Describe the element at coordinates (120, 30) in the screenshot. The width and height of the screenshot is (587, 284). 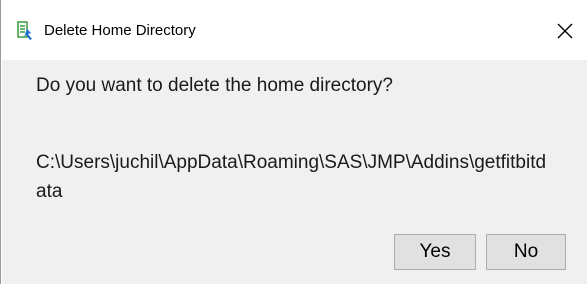
I see `window-title: Delete Home Directory` at that location.